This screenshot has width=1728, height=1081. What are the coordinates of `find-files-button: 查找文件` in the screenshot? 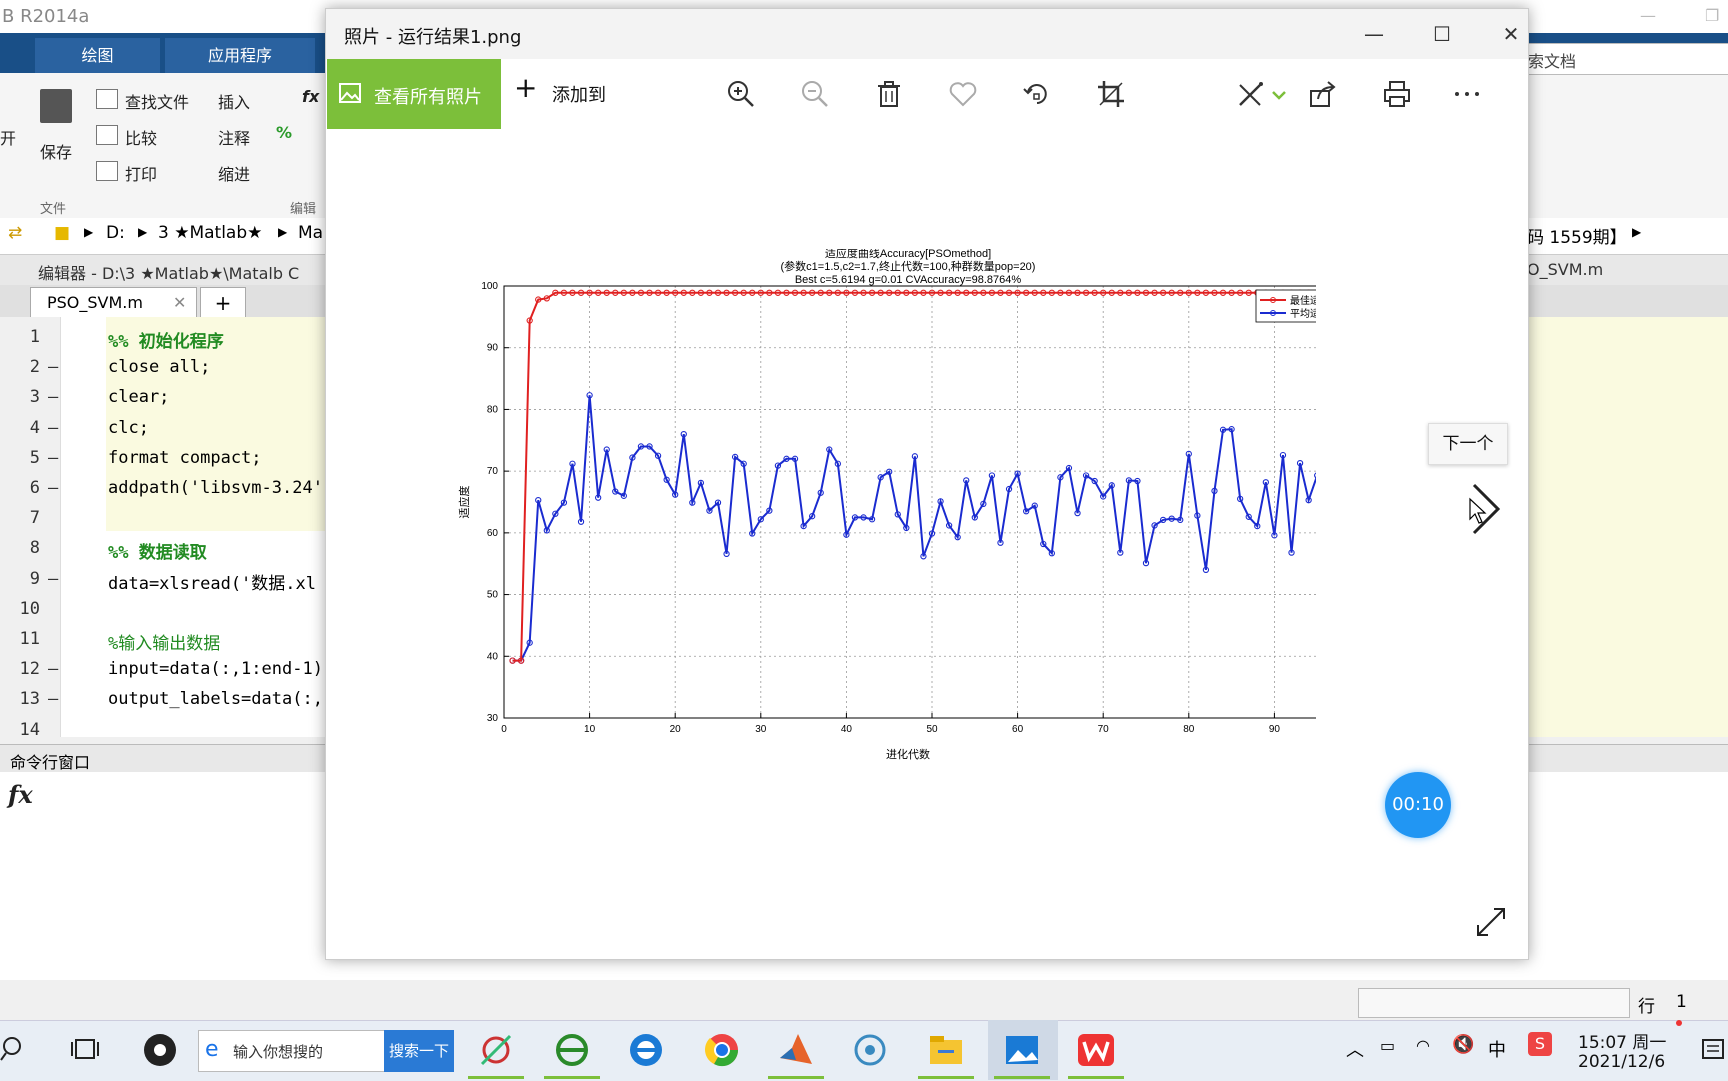 It's located at (157, 101).